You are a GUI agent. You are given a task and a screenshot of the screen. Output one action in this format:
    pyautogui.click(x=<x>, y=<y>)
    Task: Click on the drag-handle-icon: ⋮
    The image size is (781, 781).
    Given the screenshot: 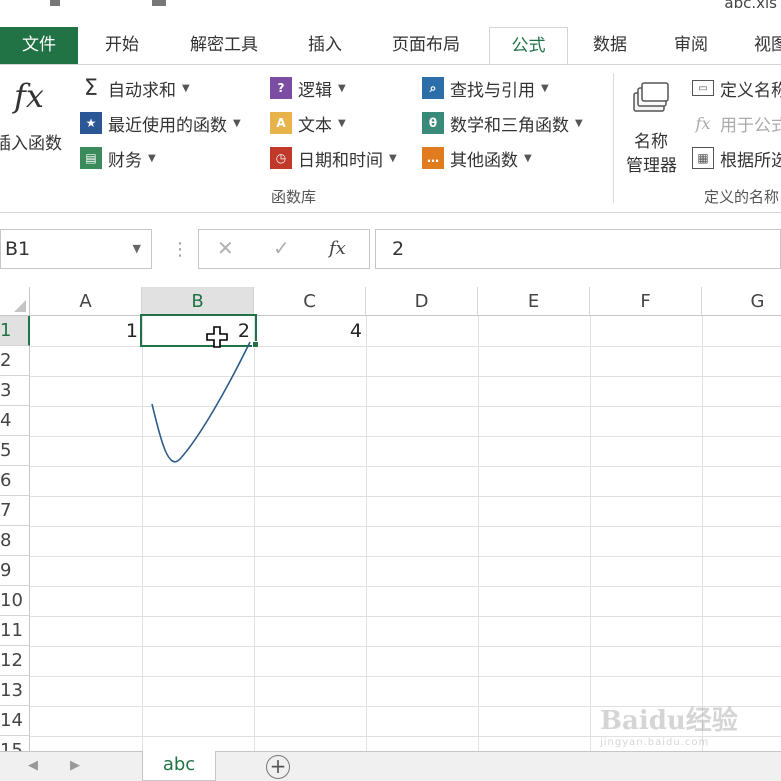 What is the action you would take?
    pyautogui.click(x=180, y=249)
    